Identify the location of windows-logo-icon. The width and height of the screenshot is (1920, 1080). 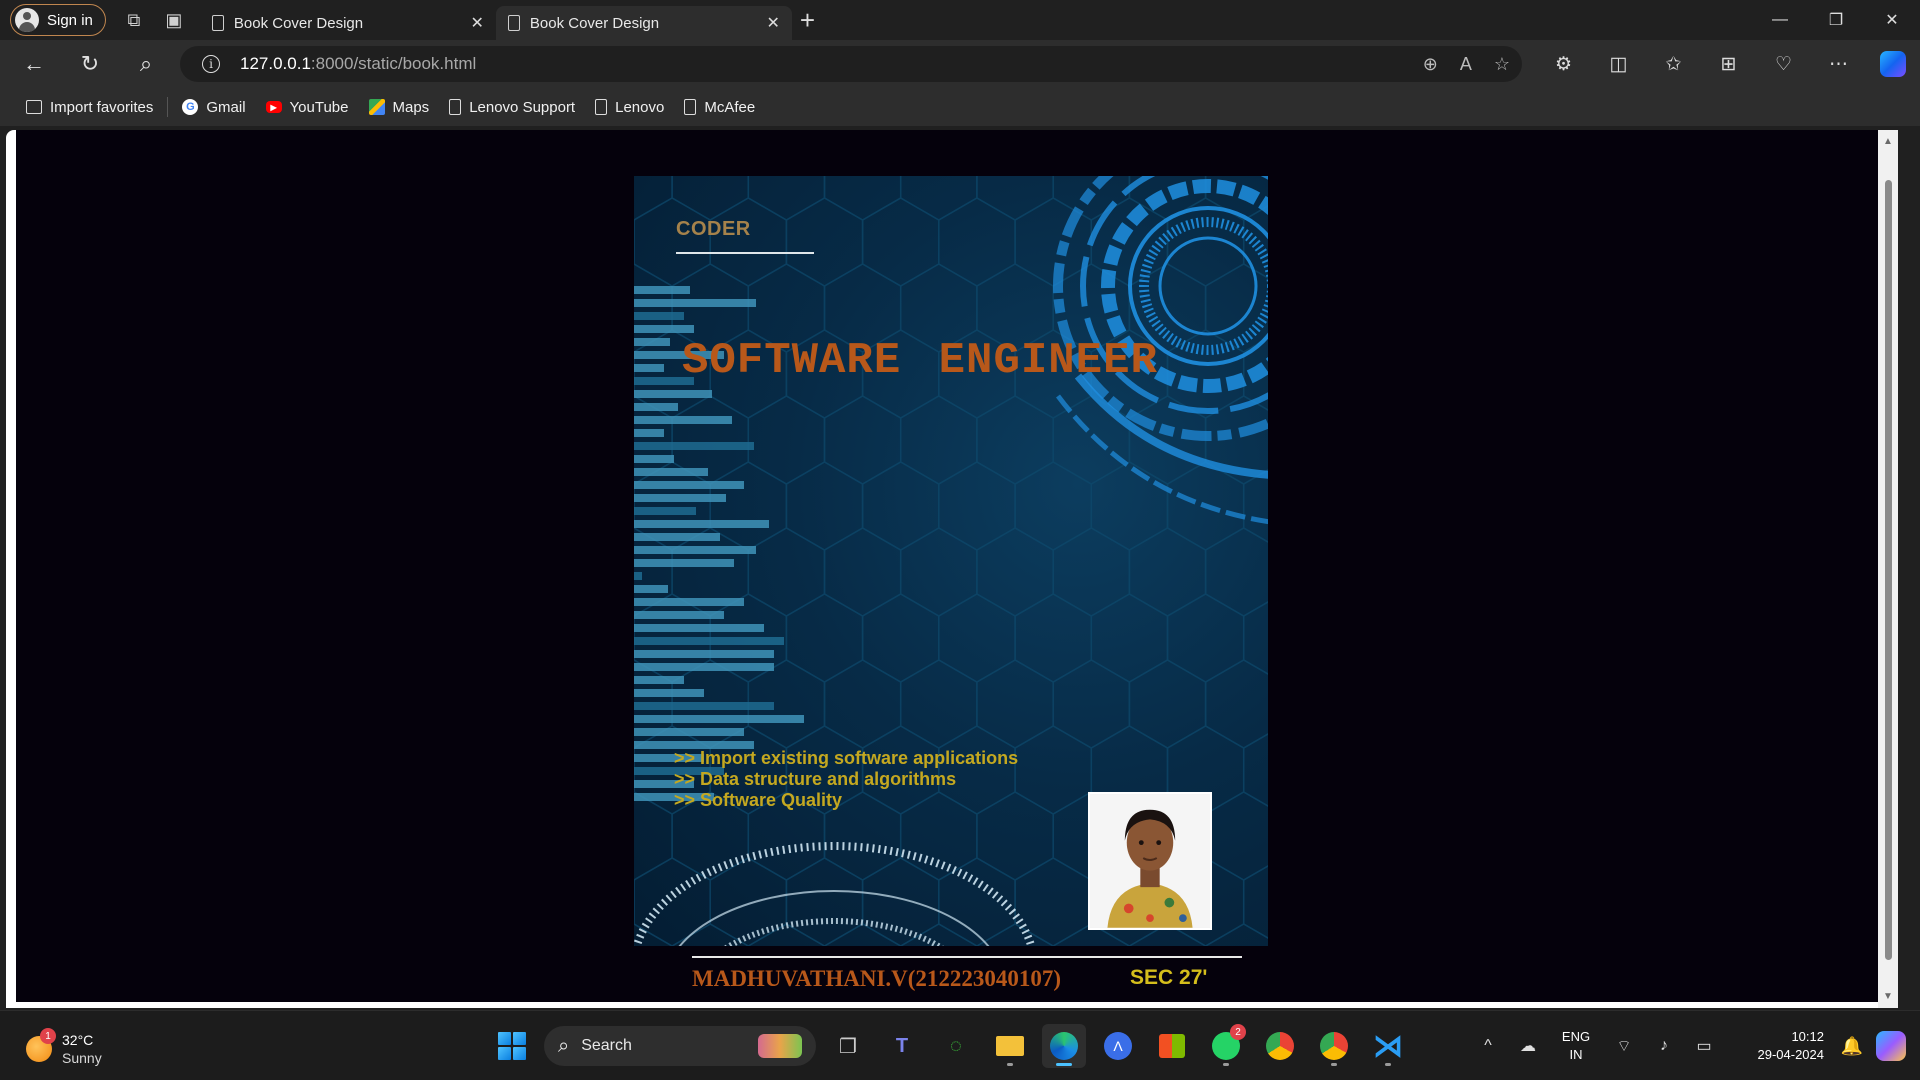
(512, 1046).